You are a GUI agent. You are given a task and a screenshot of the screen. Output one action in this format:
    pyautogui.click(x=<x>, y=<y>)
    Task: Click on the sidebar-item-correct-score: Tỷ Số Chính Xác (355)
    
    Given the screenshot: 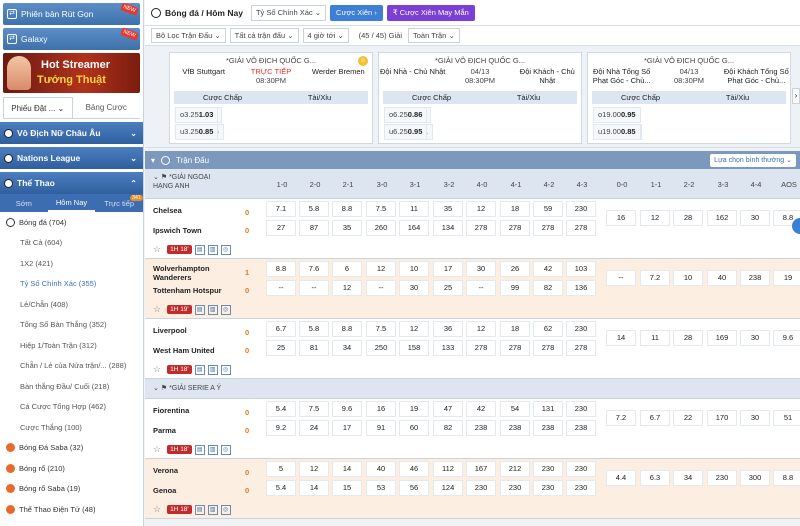 What is the action you would take?
    pyautogui.click(x=71, y=284)
    